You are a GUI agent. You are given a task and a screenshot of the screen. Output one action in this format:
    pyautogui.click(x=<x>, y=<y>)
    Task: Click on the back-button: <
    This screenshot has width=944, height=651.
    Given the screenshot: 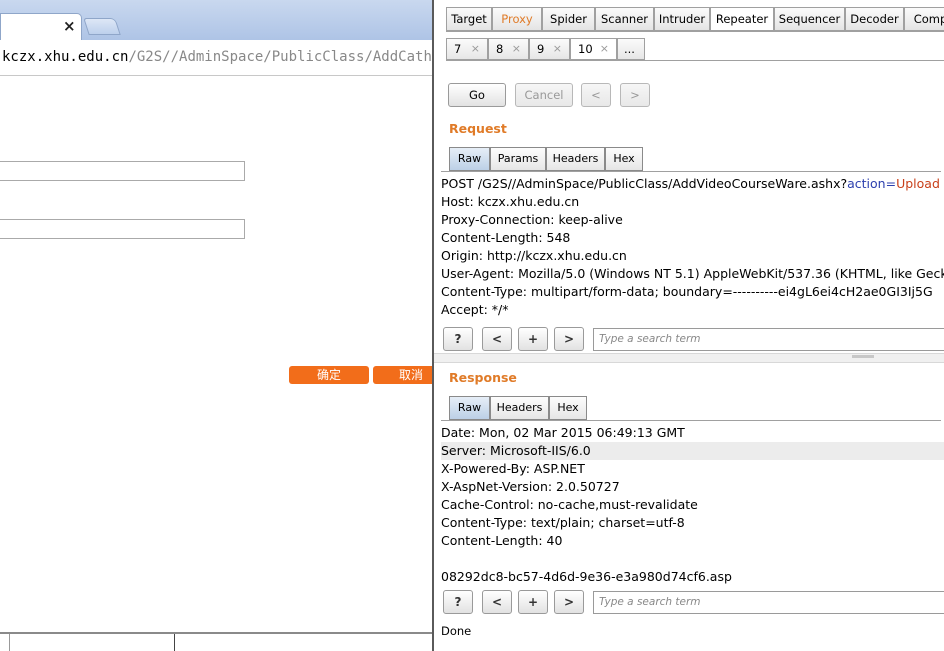 What is the action you would take?
    pyautogui.click(x=596, y=95)
    